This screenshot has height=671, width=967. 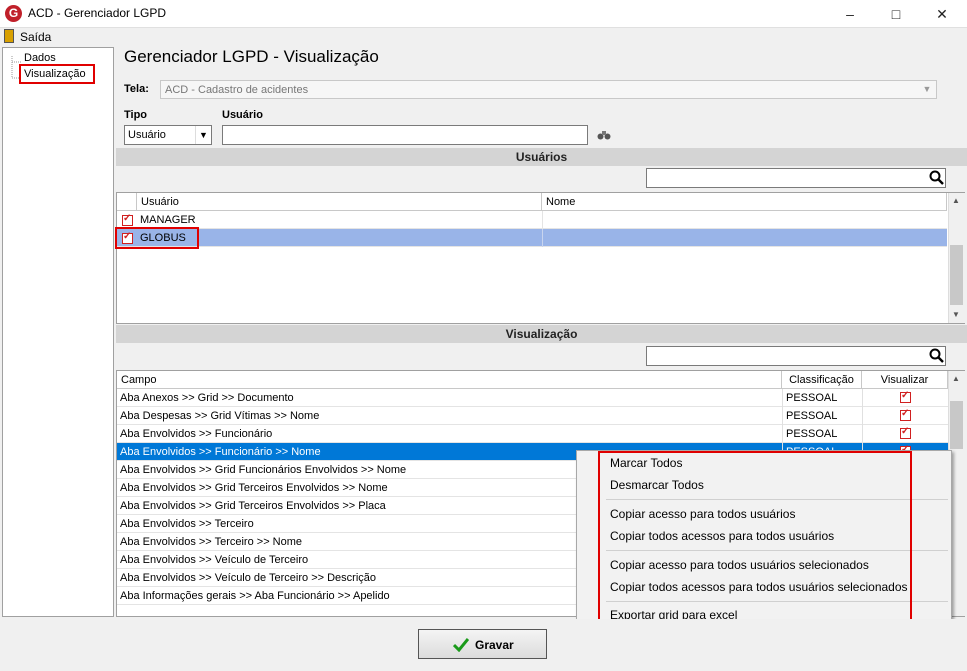 I want to click on gravar-button: Gravar, so click(x=482, y=644).